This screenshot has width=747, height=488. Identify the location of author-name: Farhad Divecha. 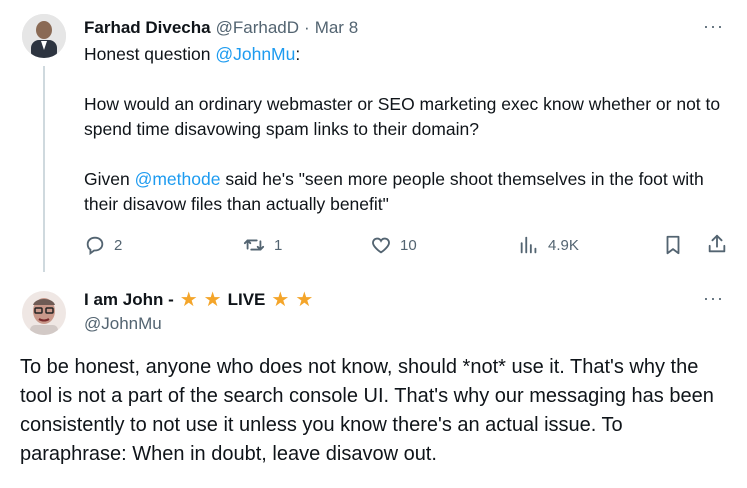
(147, 28).